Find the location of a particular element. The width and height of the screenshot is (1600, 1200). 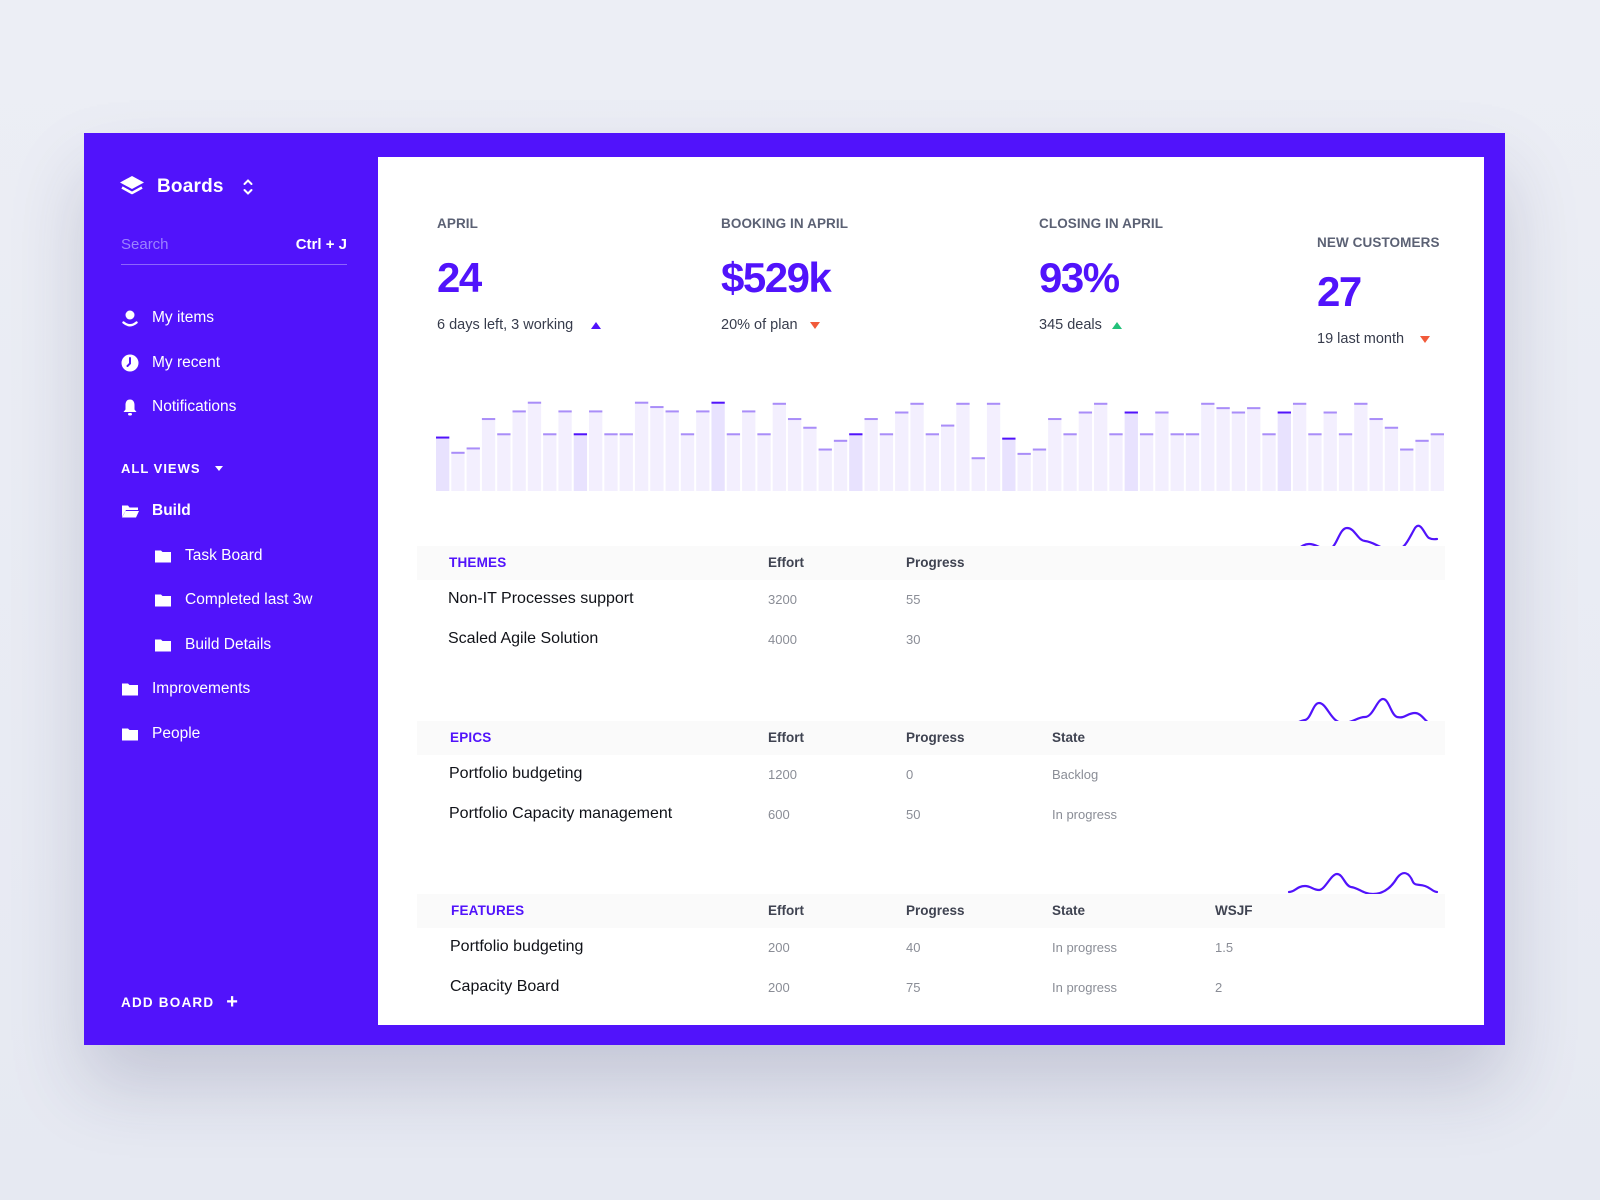

table-header: THEMES Effort Progress is located at coordinates (931, 563).